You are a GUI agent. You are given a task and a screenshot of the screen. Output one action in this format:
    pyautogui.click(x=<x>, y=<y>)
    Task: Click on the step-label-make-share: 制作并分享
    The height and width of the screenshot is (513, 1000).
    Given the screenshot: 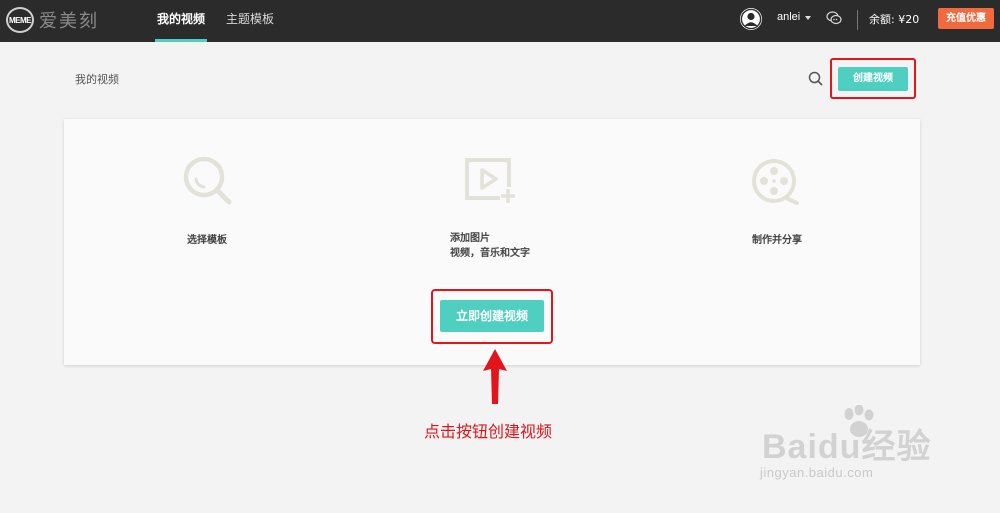 What is the action you would take?
    pyautogui.click(x=777, y=240)
    